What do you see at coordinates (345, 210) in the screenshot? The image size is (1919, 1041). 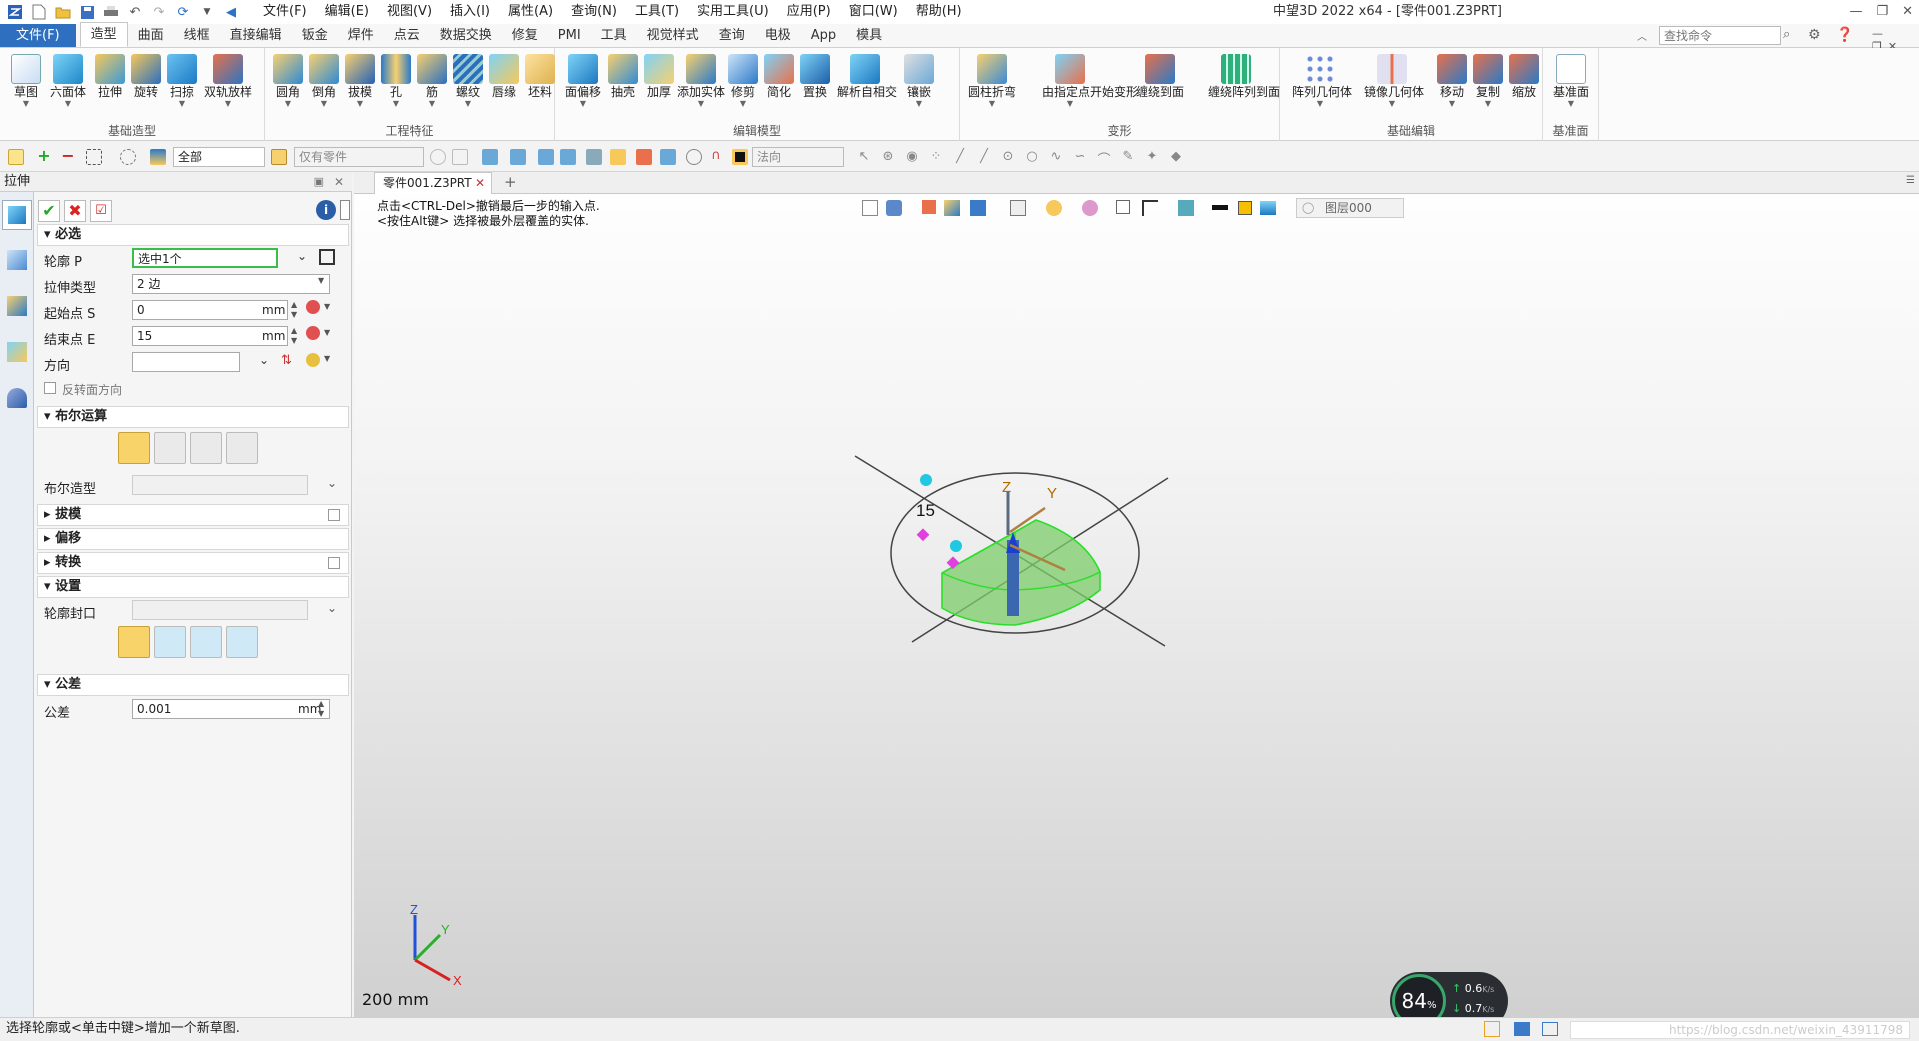 I see `doc-icon` at bounding box center [345, 210].